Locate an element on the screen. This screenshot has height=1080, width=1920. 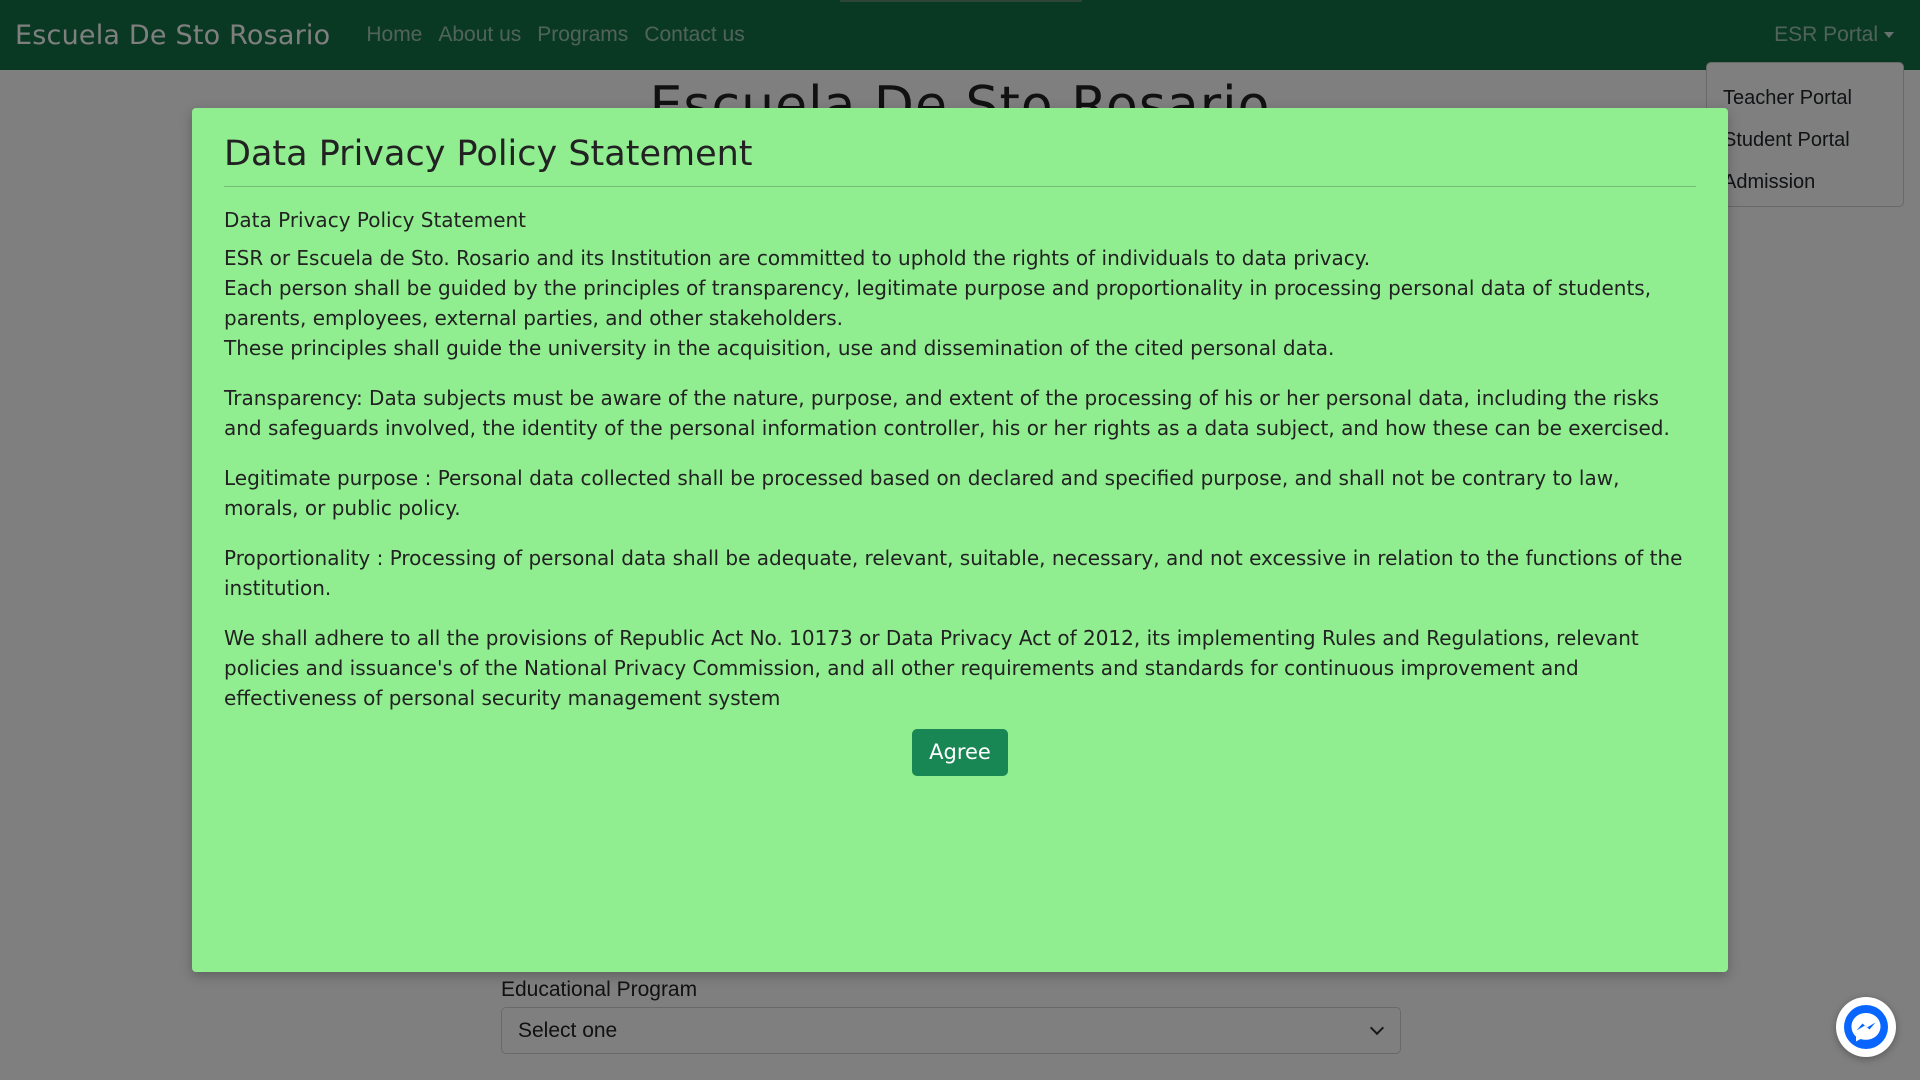
messenger-icon is located at coordinates (1866, 1027).